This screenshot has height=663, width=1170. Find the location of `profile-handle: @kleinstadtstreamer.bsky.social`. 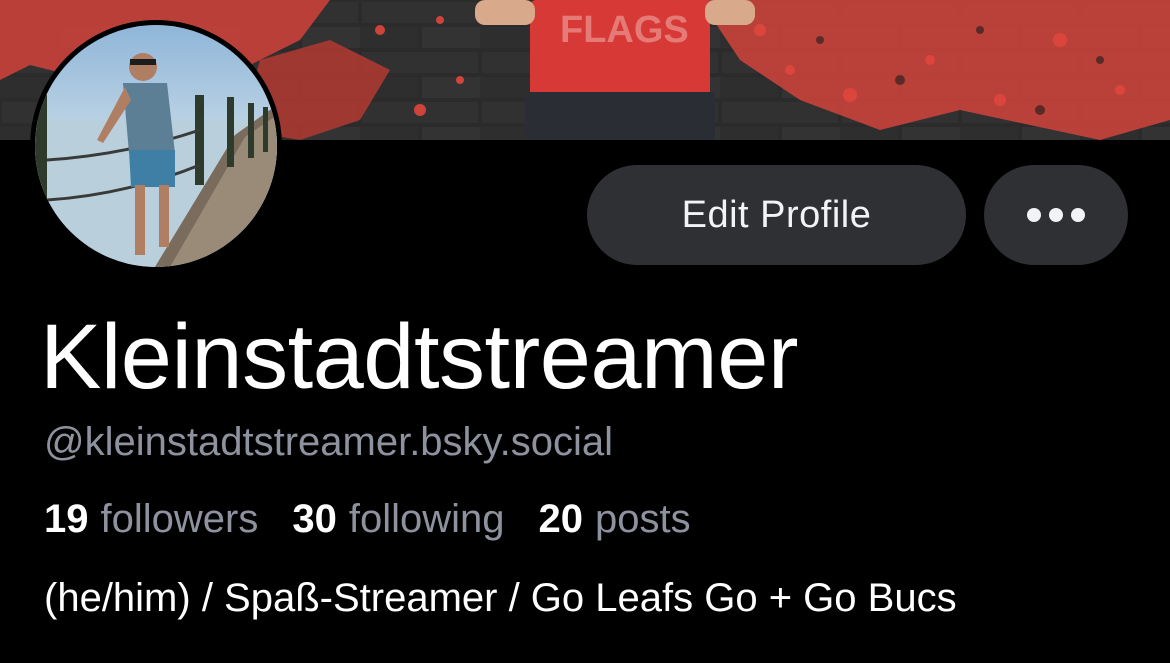

profile-handle: @kleinstadtstreamer.bsky.social is located at coordinates (328, 442).